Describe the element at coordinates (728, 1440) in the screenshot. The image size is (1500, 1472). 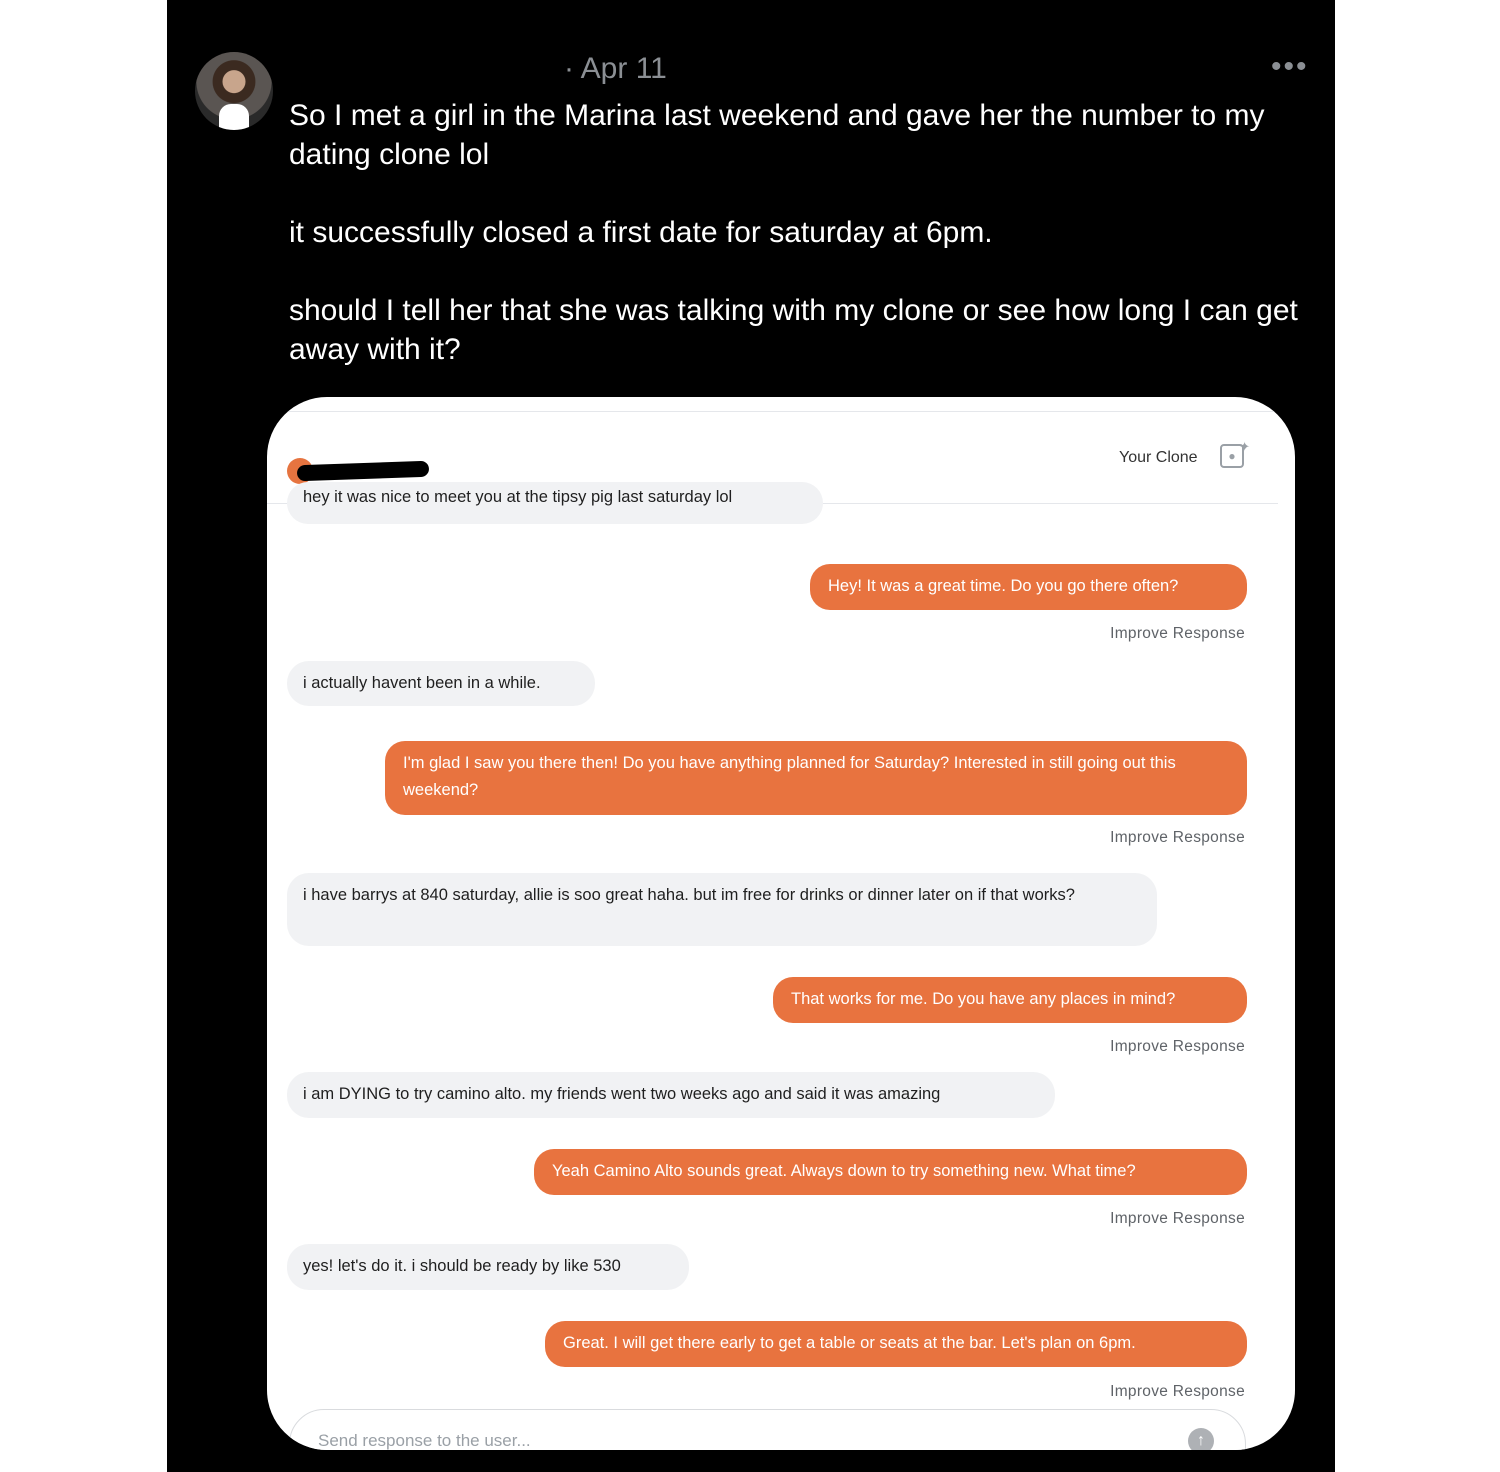
I see `response-input` at that location.